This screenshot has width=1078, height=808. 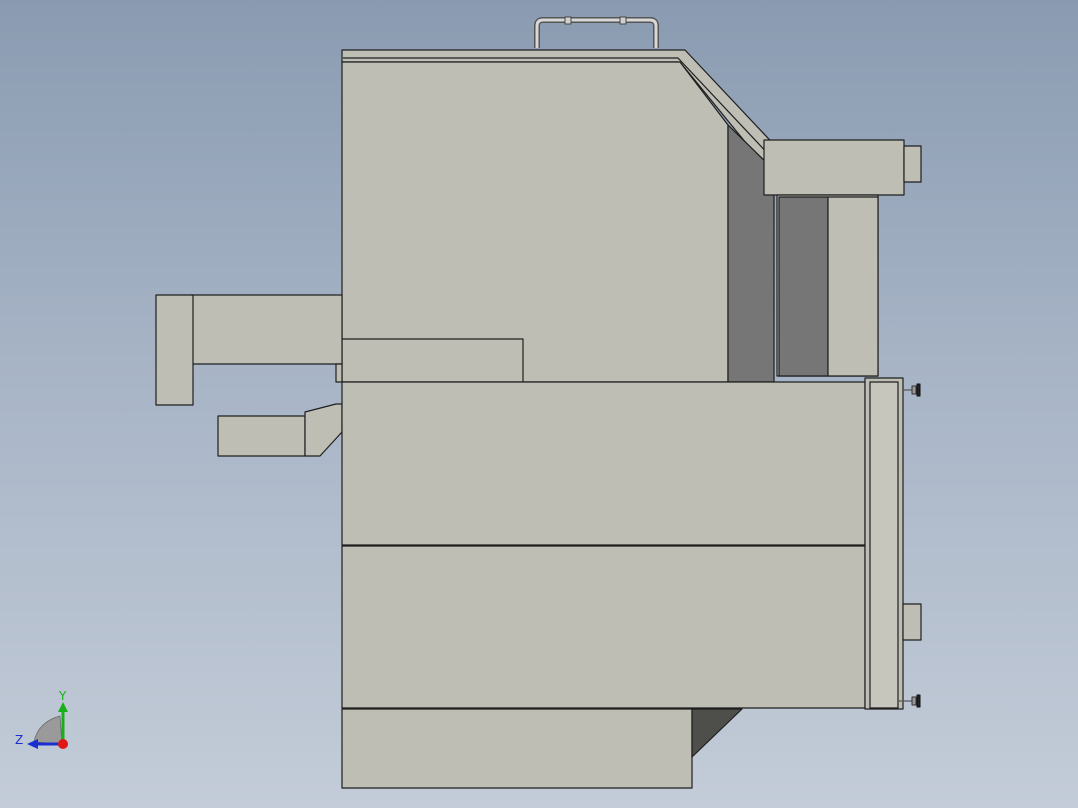 I want to click on upper-housing, so click(x=535, y=222).